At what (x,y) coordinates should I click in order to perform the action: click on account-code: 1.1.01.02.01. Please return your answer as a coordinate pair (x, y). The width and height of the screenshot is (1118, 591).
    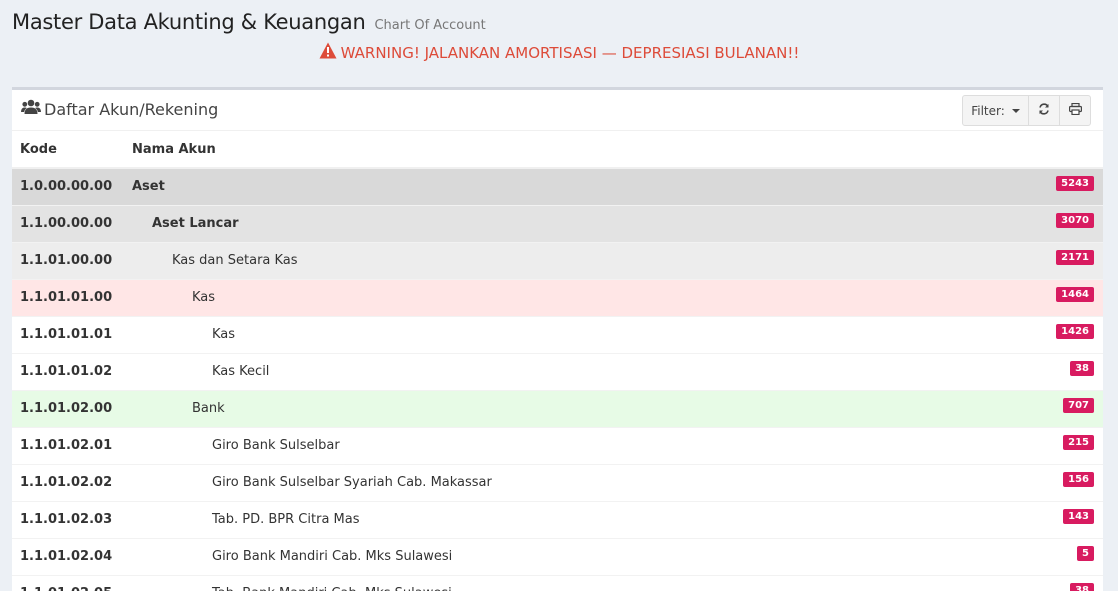
    Looking at the image, I should click on (72, 445).